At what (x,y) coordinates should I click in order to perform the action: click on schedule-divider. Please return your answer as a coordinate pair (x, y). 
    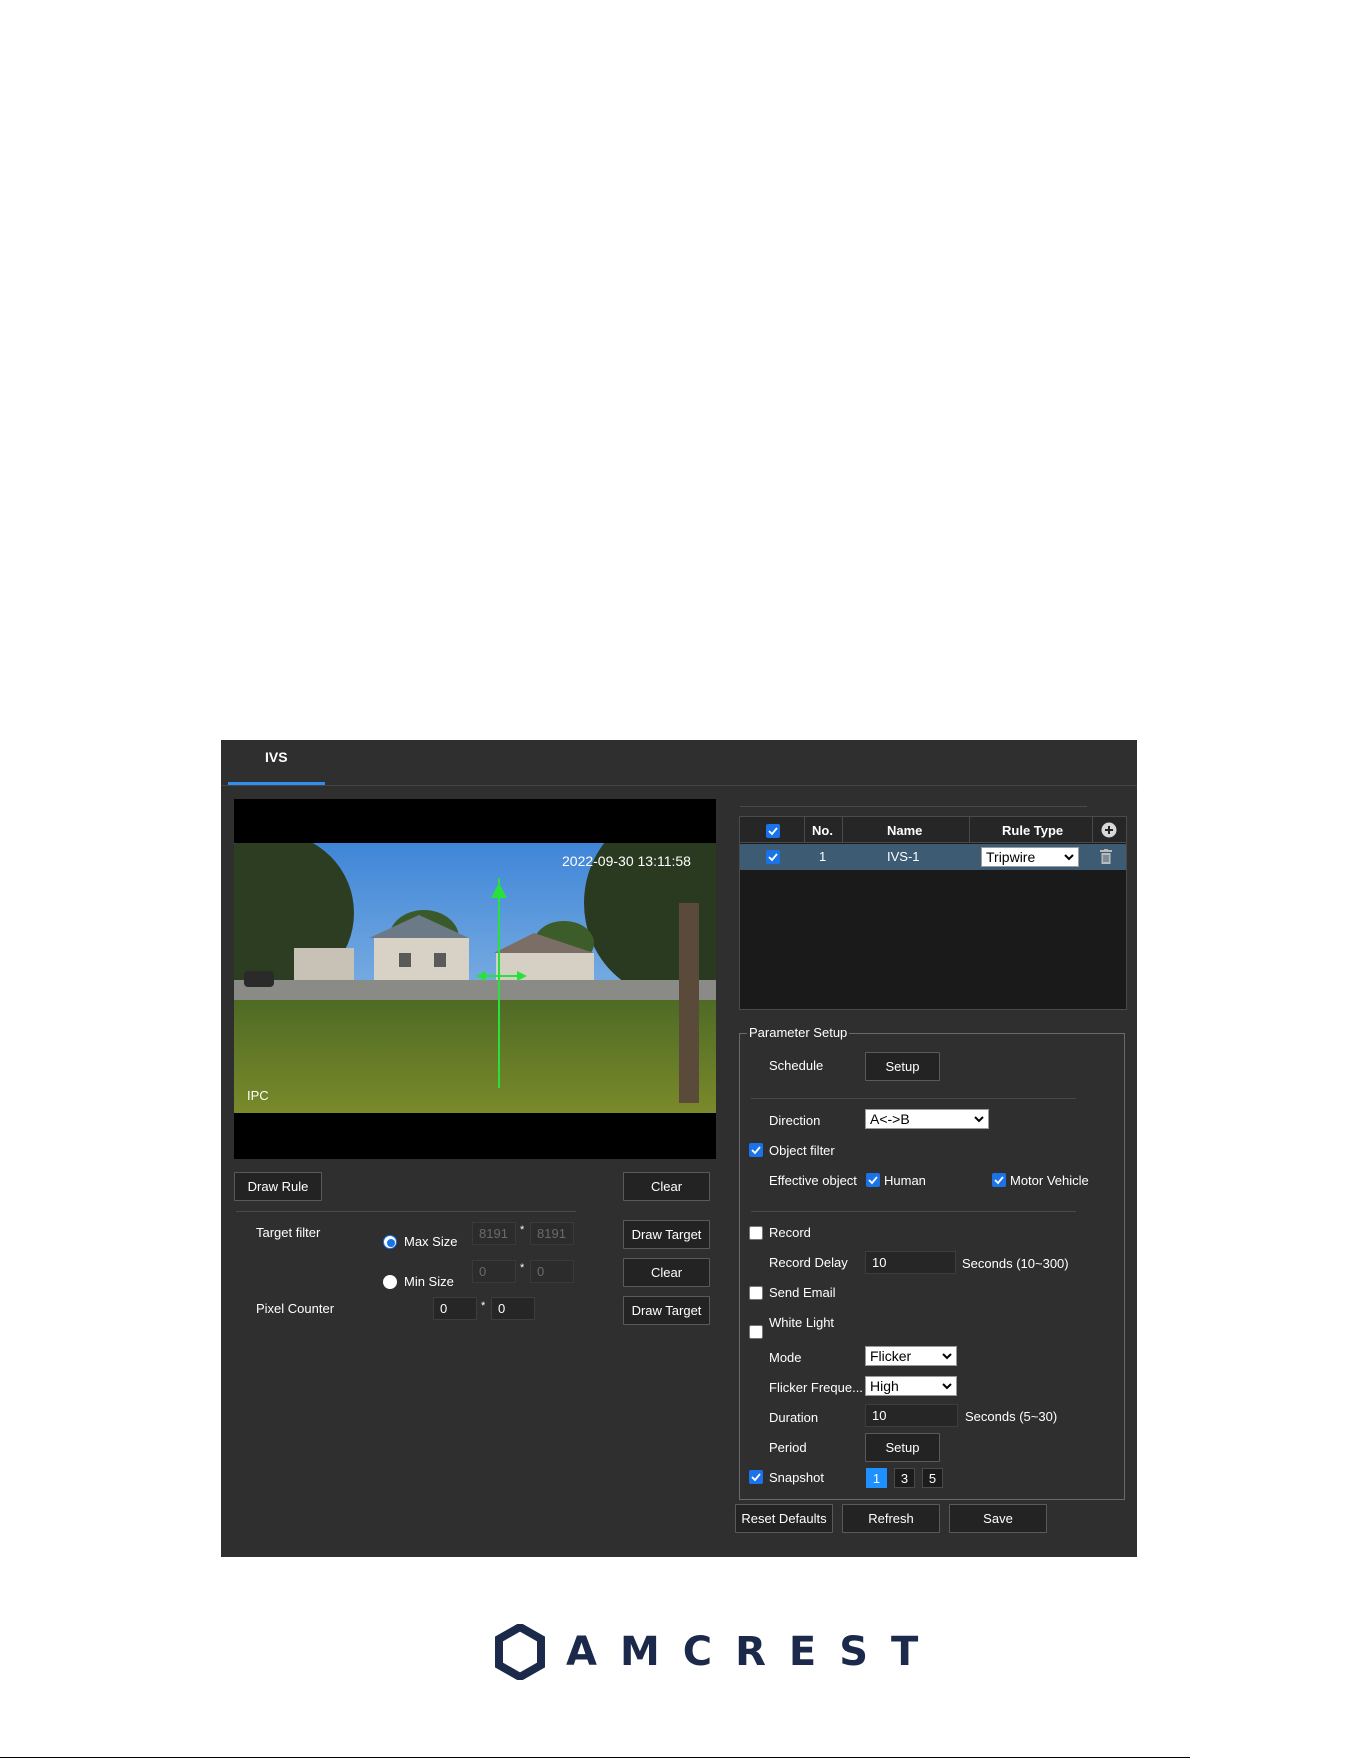
    Looking at the image, I should click on (913, 1098).